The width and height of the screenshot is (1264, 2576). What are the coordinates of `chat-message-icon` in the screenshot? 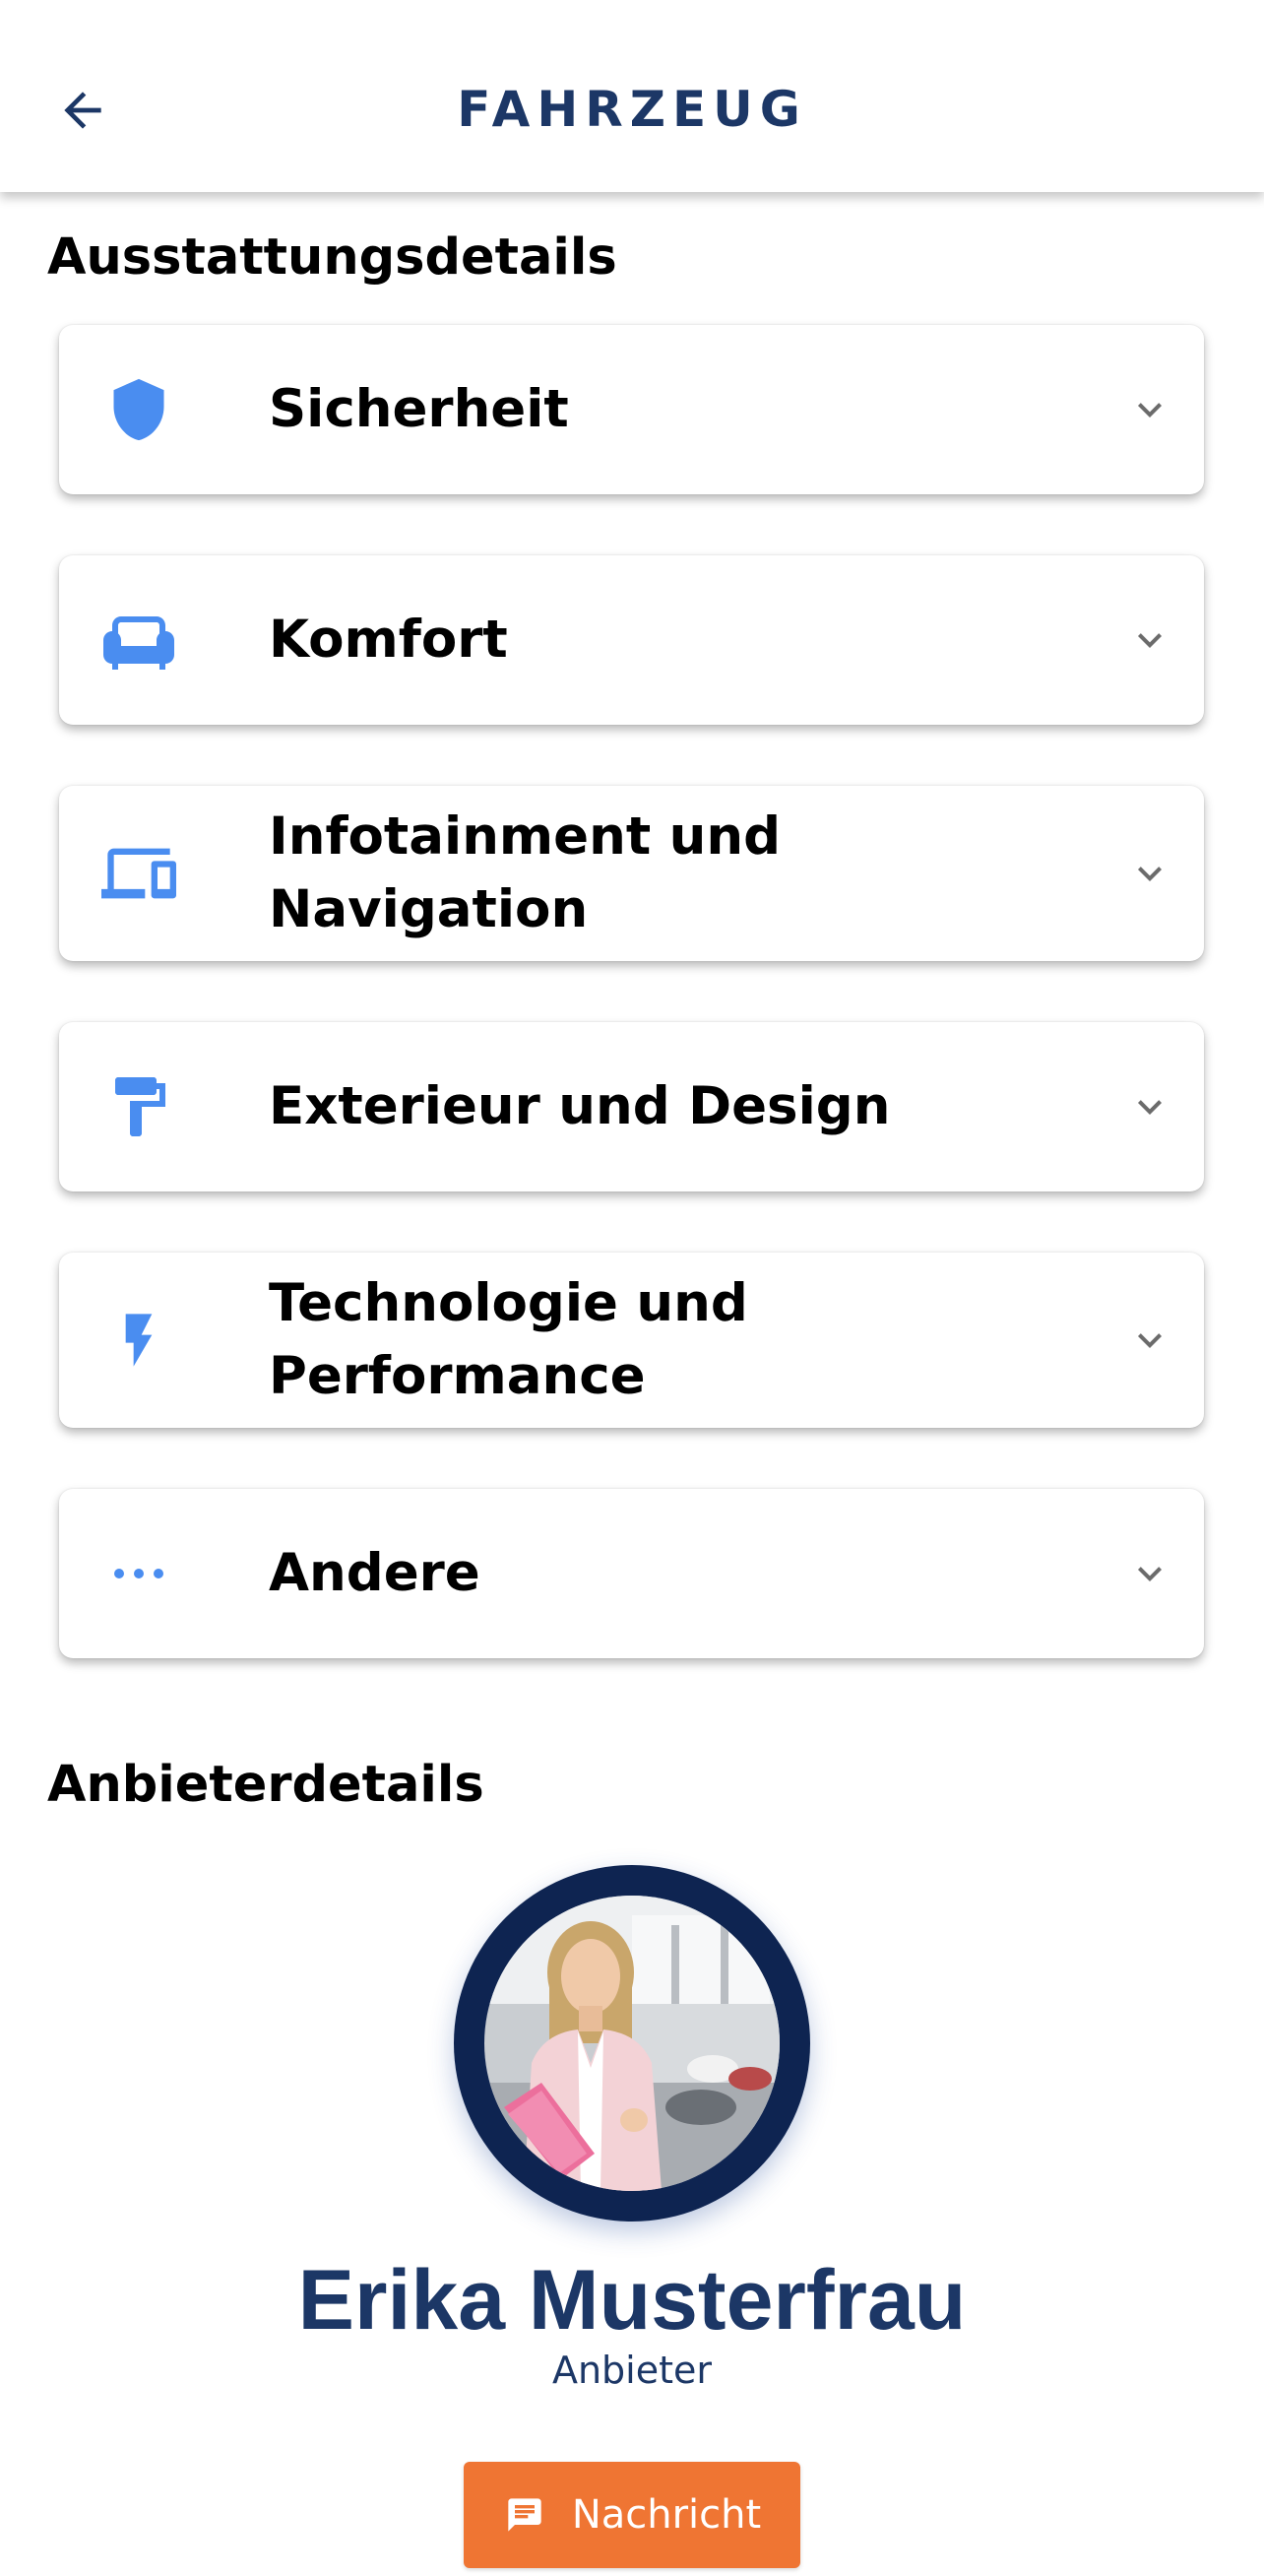 It's located at (524, 2515).